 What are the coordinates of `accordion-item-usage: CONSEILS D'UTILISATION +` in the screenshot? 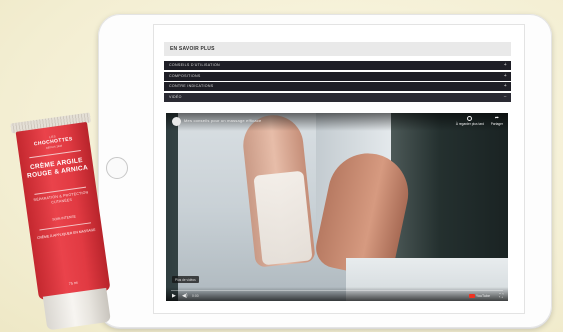 It's located at (337, 65).